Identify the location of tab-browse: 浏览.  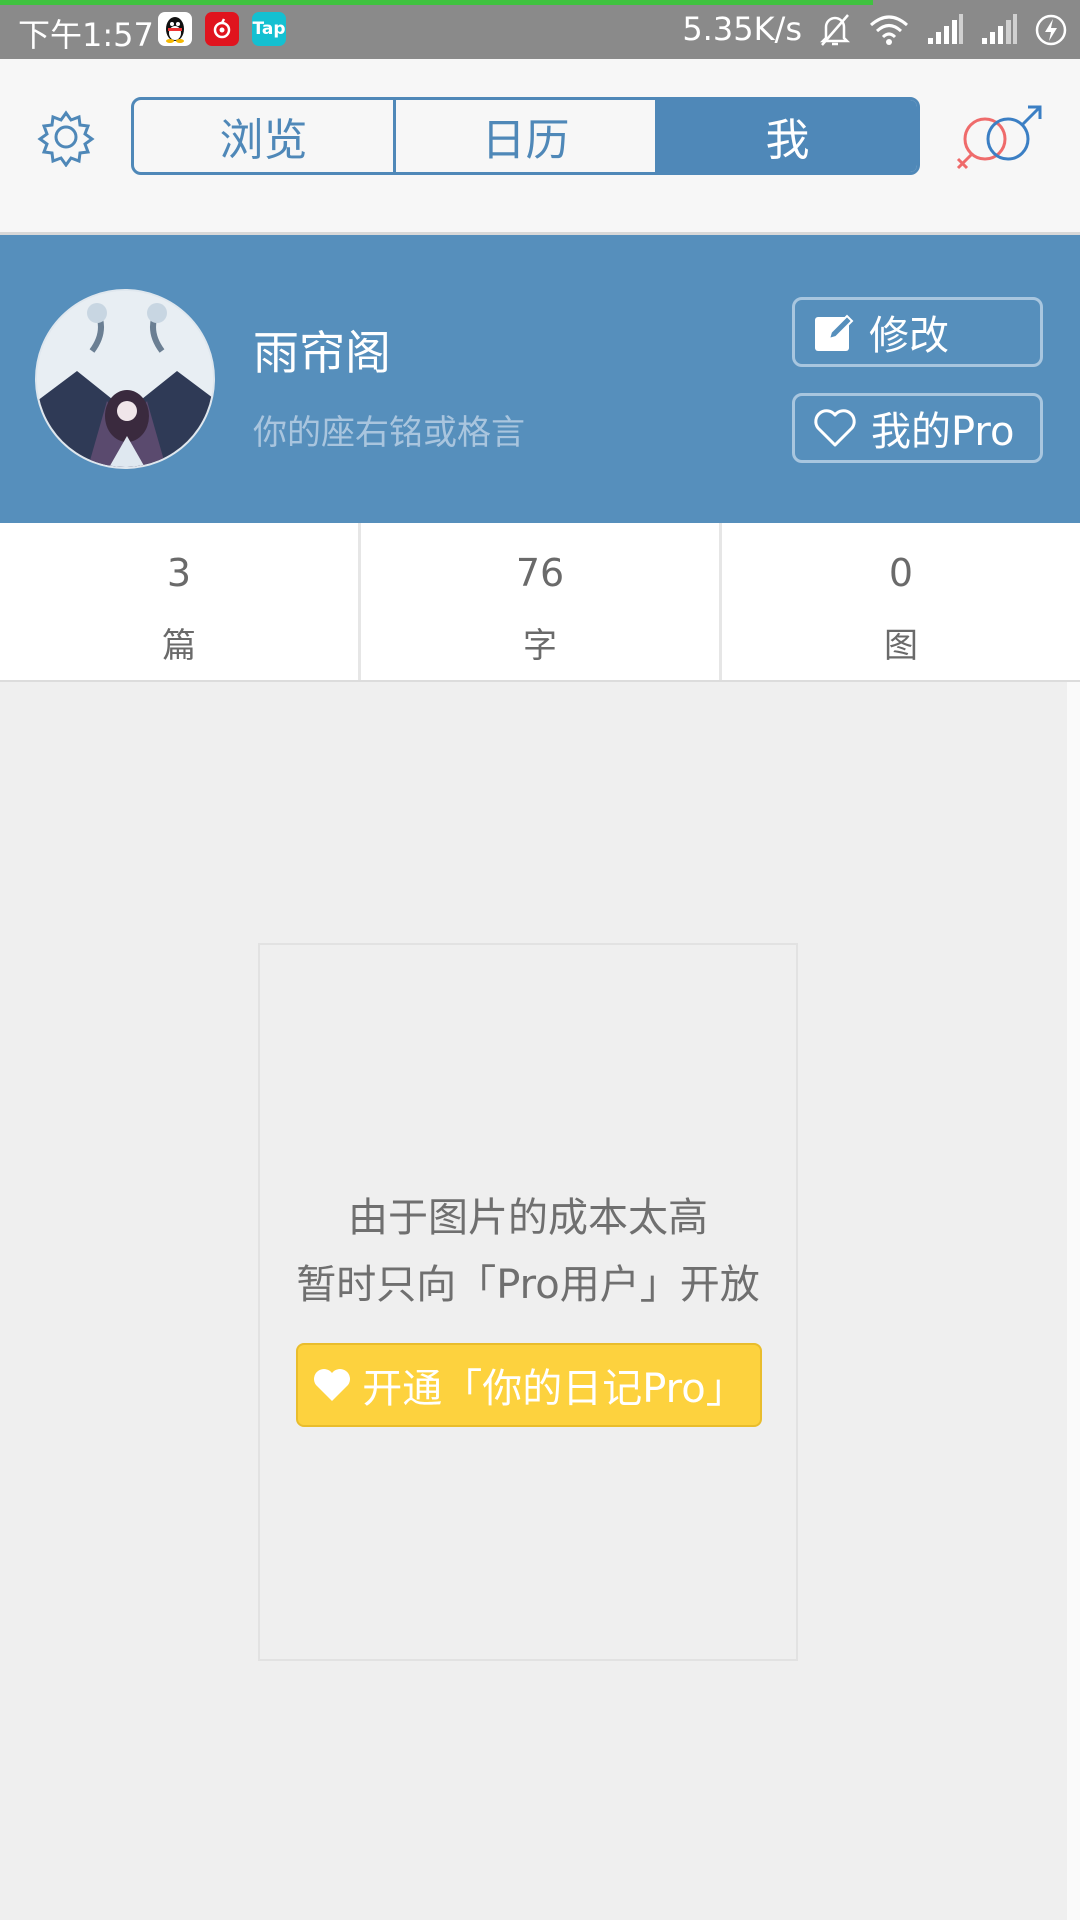
(265, 136).